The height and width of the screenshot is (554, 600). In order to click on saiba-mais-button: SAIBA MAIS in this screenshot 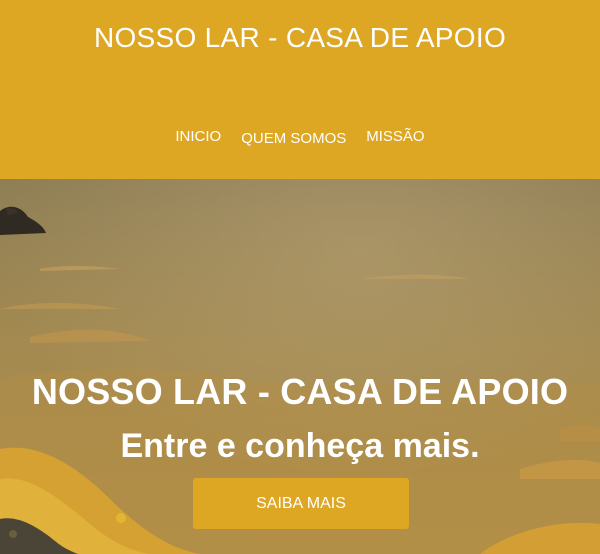, I will do `click(301, 503)`.